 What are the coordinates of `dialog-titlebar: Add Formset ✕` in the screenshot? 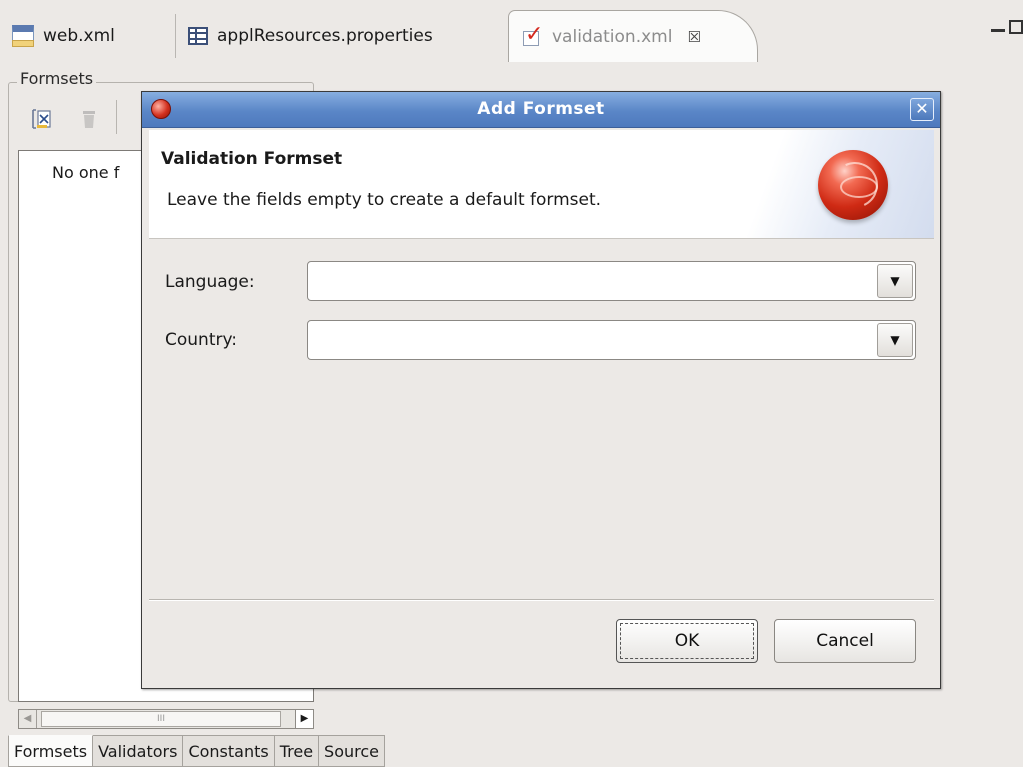 It's located at (541, 110).